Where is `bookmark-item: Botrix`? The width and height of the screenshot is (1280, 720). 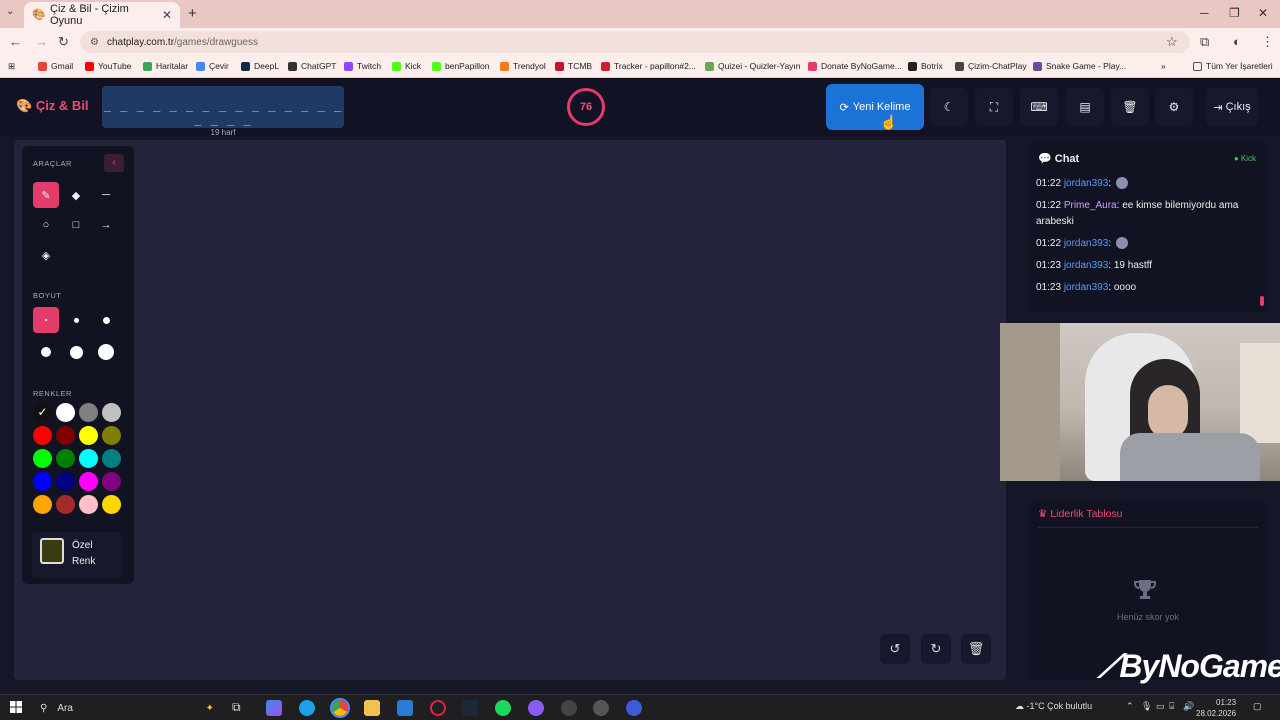 bookmark-item: Botrix is located at coordinates (925, 66).